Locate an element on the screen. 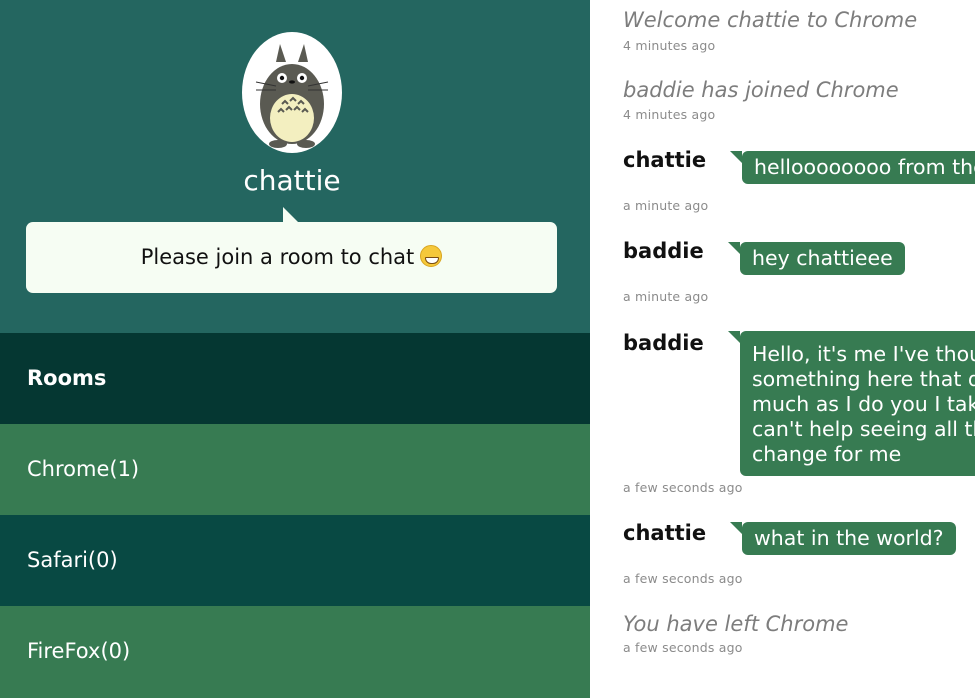  message-line: can't help seeing all th is located at coordinates (863, 429).